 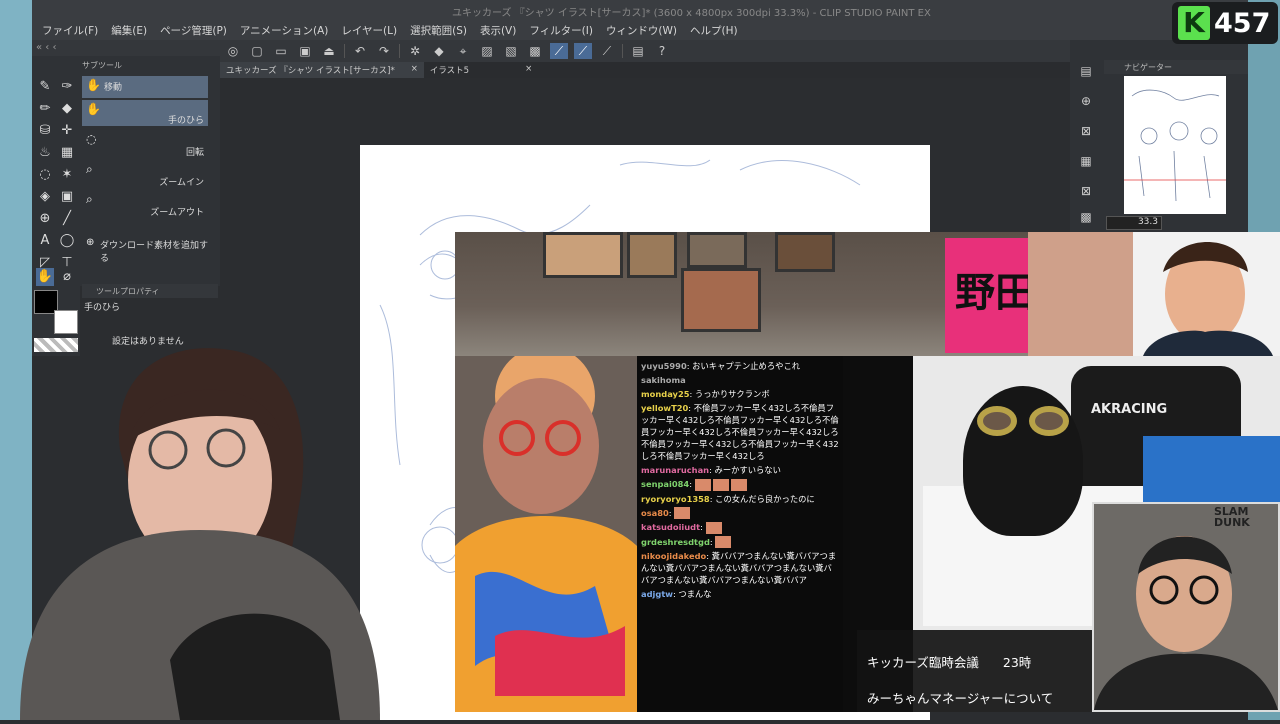 I want to click on clear-outside-icon: ▧, so click(x=511, y=51).